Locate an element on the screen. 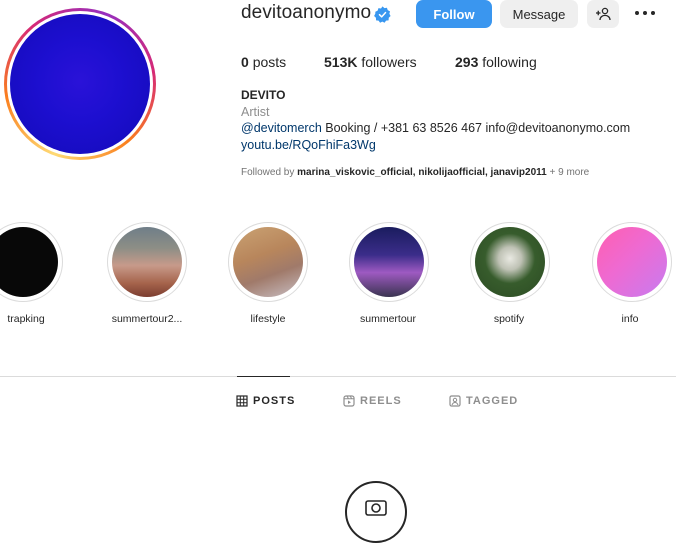 This screenshot has width=676, height=543. tabs-divider is located at coordinates (338, 376).